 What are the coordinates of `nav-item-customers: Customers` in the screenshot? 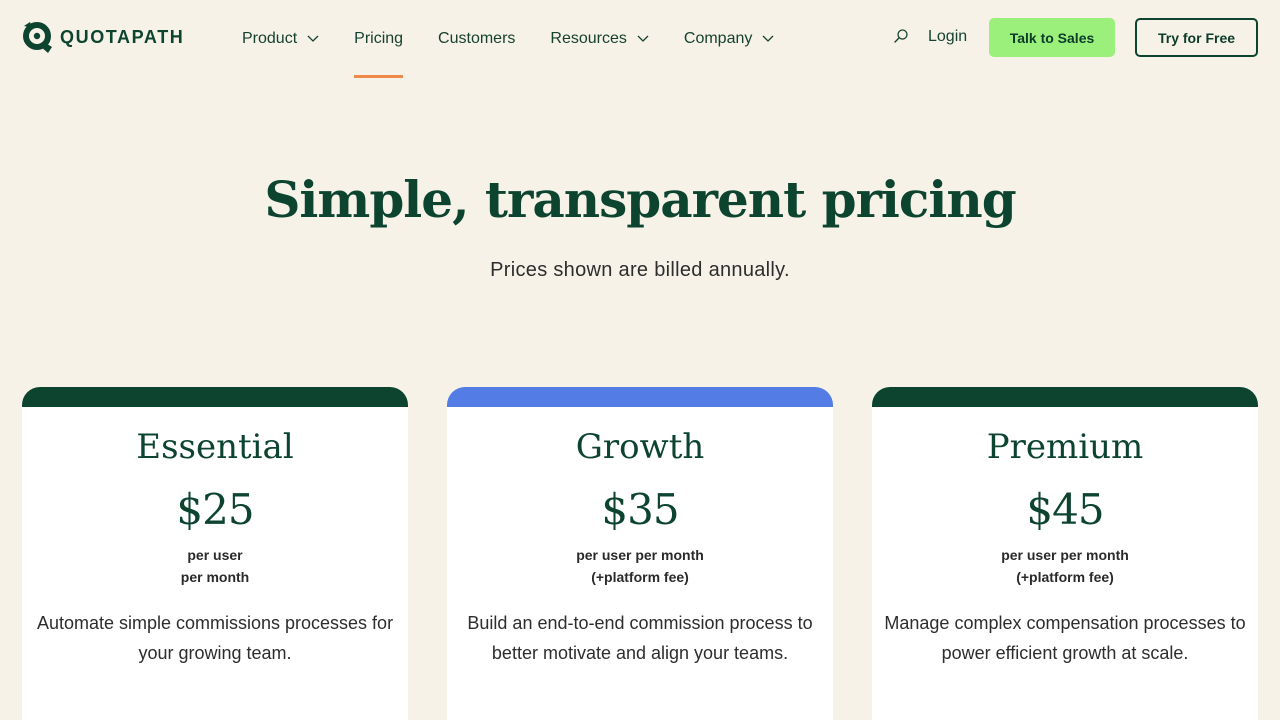 It's located at (476, 39).